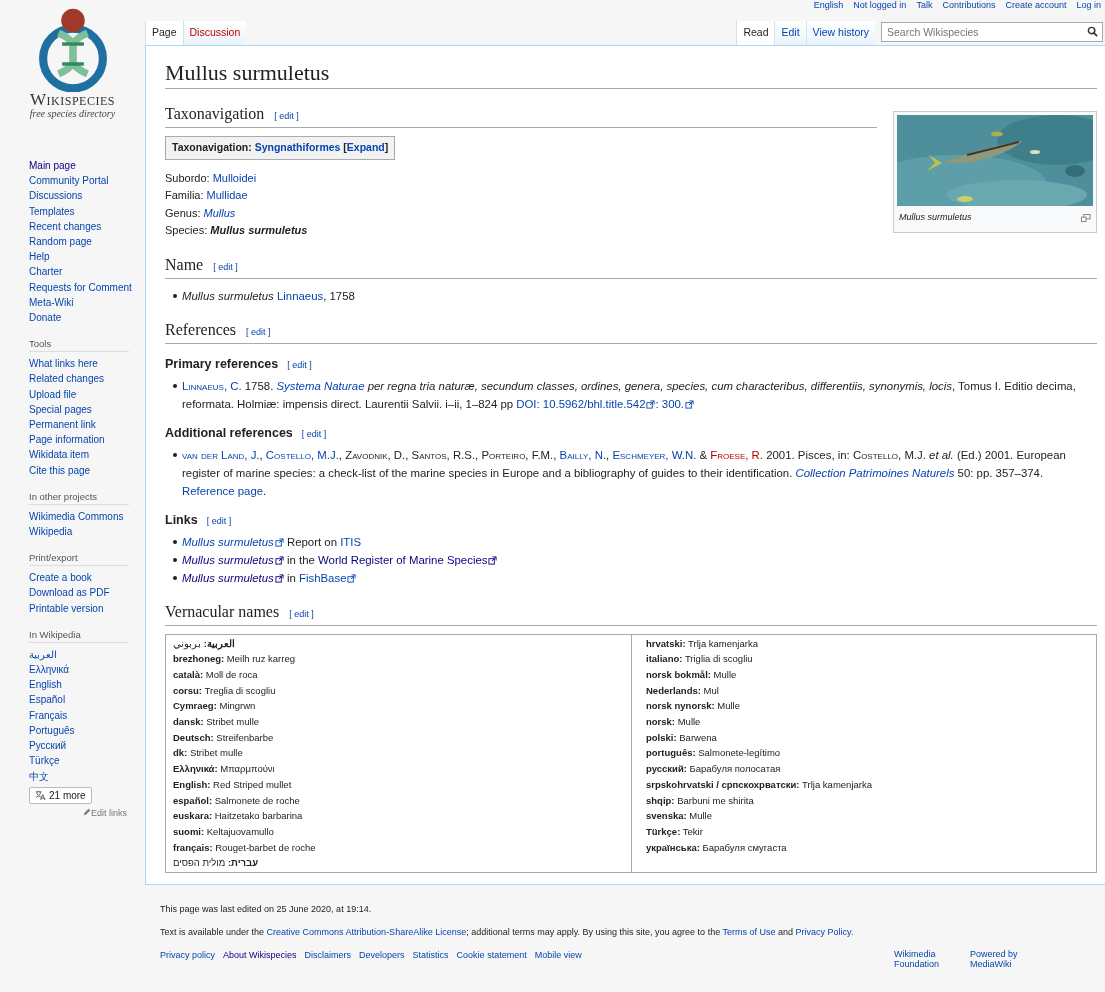 The image size is (1105, 992). Describe the element at coordinates (351, 541) in the screenshot. I see `inline-link: ITIS` at that location.